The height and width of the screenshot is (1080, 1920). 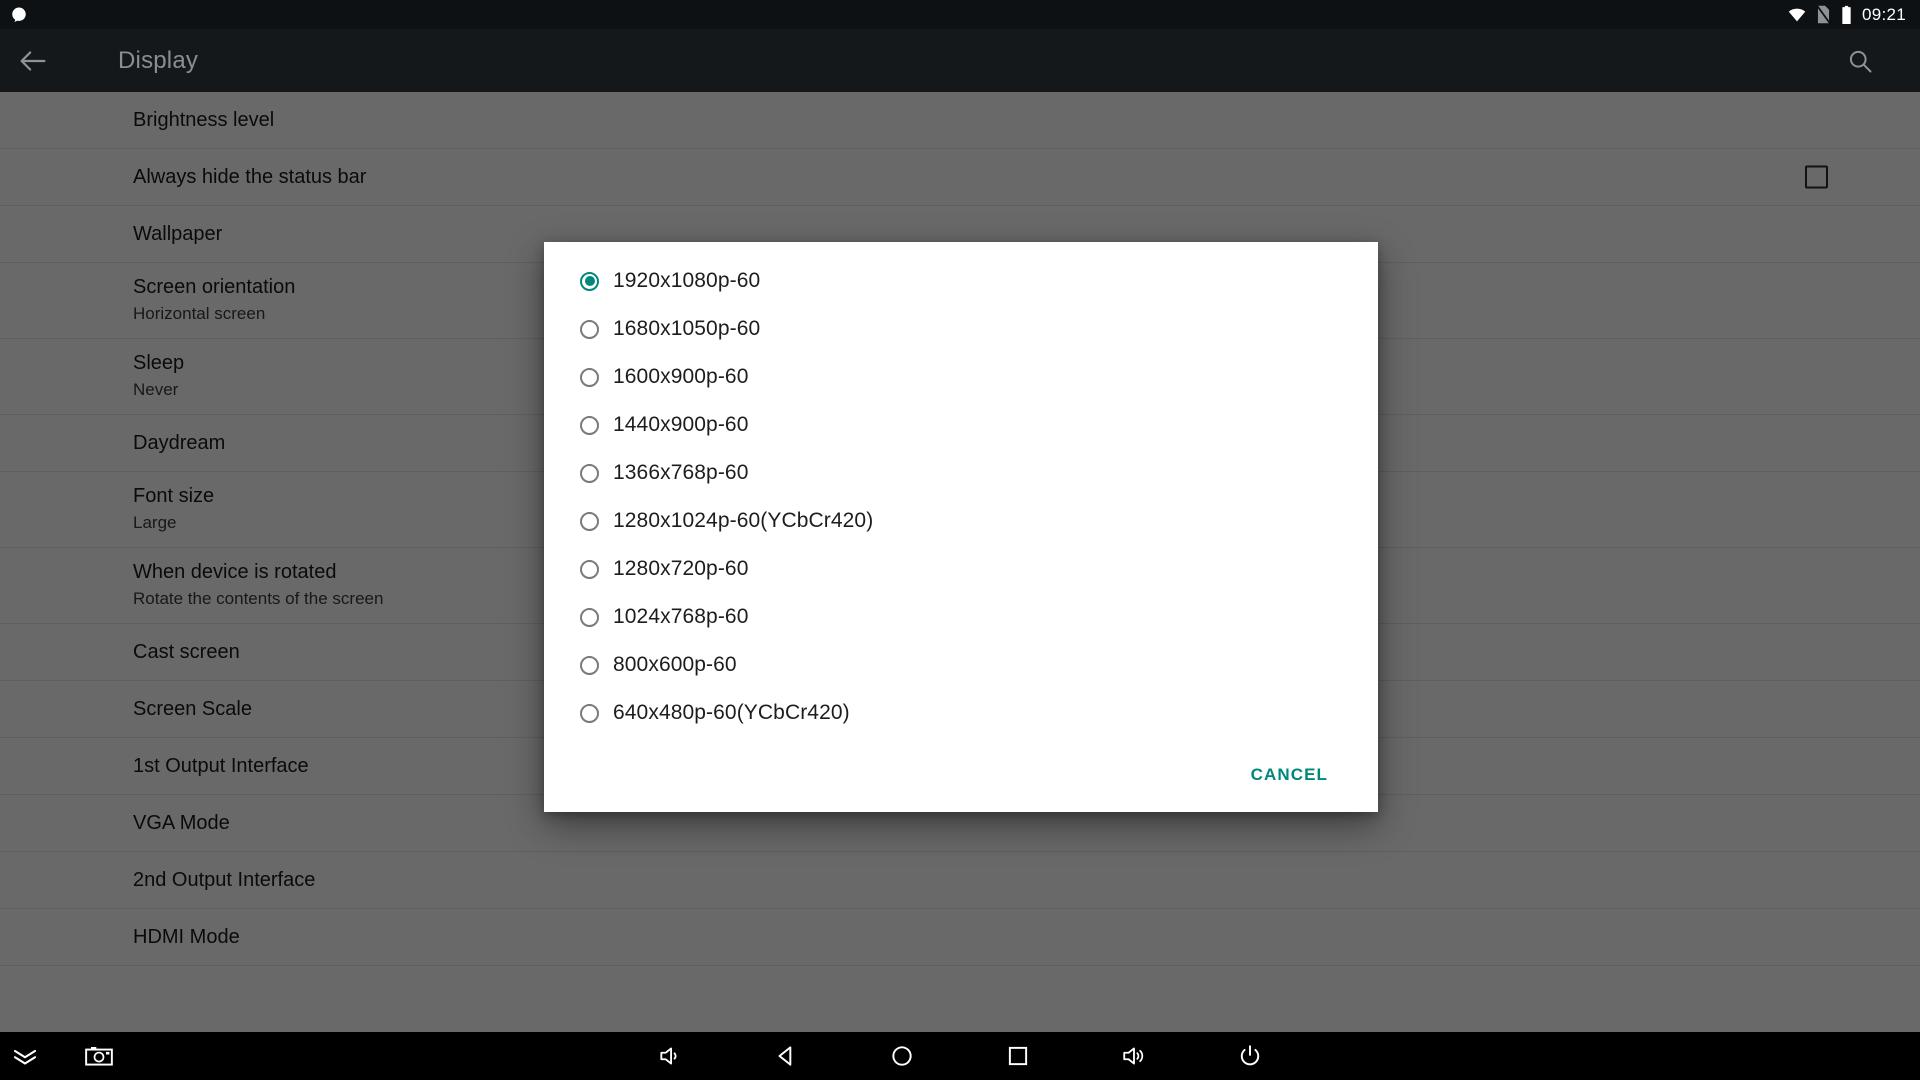 I want to click on resolution-option-label: 1920x1080p-60, so click(x=687, y=280).